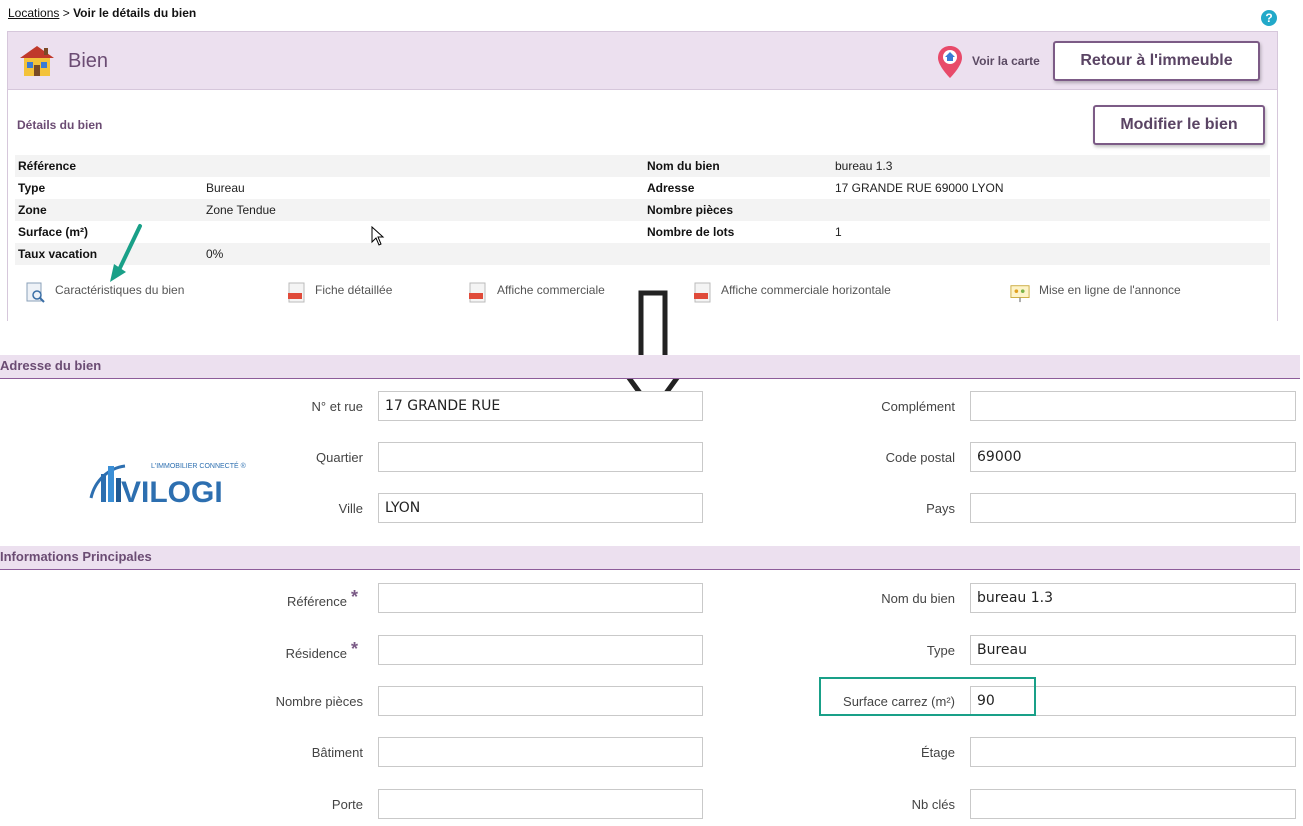 Image resolution: width=1303 pixels, height=826 pixels. Describe the element at coordinates (35, 292) in the screenshot. I see `magnifier-document-icon` at that location.